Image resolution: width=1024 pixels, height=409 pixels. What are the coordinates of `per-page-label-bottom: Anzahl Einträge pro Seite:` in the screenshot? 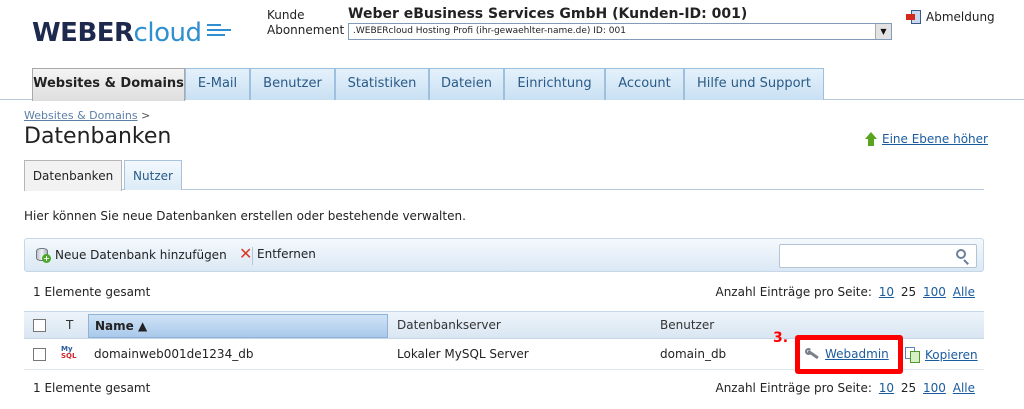 It's located at (793, 388).